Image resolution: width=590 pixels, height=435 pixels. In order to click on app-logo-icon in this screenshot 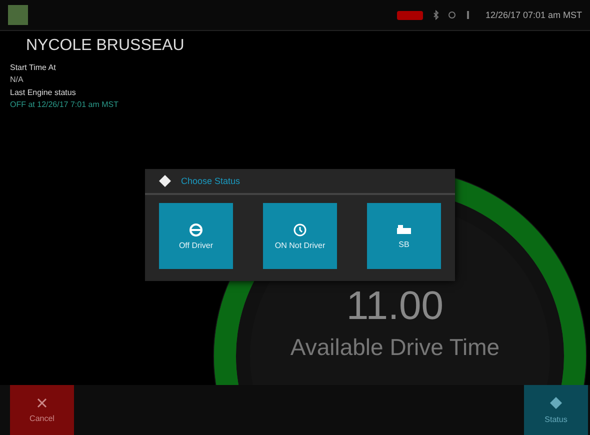, I will do `click(18, 15)`.